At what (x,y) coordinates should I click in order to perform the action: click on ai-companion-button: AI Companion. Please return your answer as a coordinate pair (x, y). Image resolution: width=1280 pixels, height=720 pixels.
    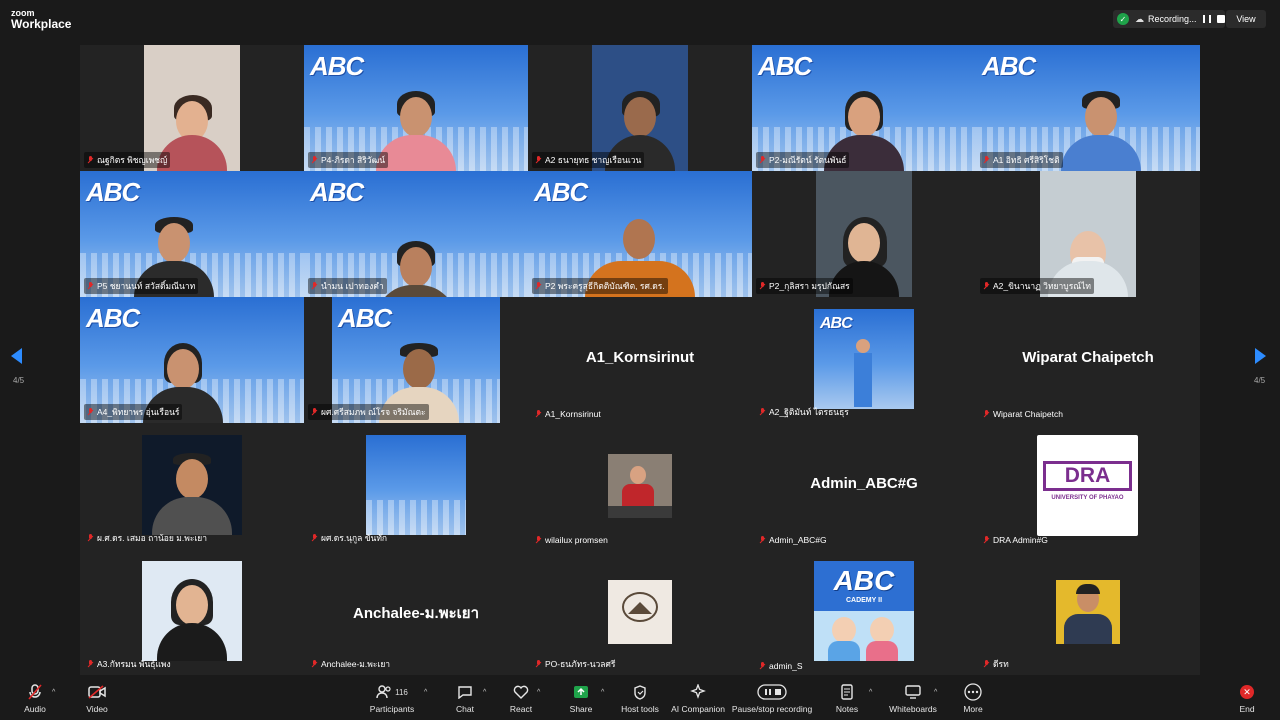
    Looking at the image, I should click on (698, 700).